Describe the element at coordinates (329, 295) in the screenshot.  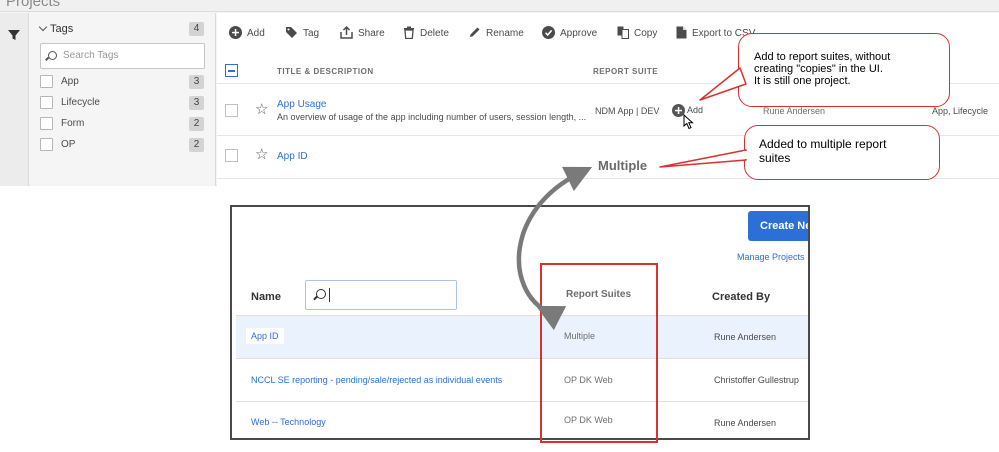
I see `text-caret` at that location.